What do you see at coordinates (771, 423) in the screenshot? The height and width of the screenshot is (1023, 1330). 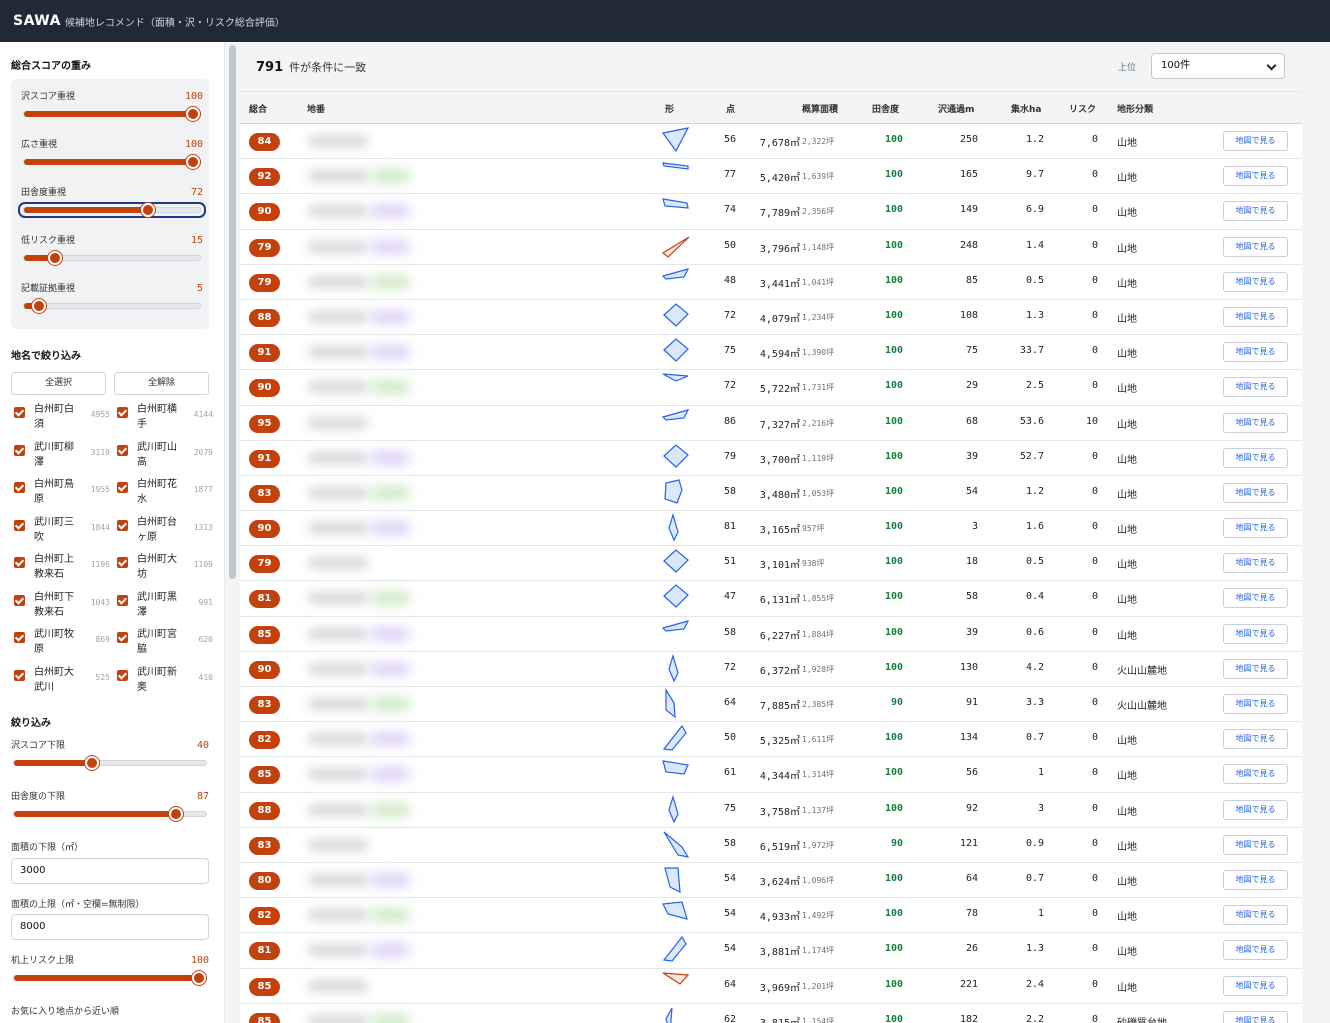 I see `table-row: 95 86 7,327㎡ 2,216坪 100 68 53.6 10 山地 地図で見る` at bounding box center [771, 423].